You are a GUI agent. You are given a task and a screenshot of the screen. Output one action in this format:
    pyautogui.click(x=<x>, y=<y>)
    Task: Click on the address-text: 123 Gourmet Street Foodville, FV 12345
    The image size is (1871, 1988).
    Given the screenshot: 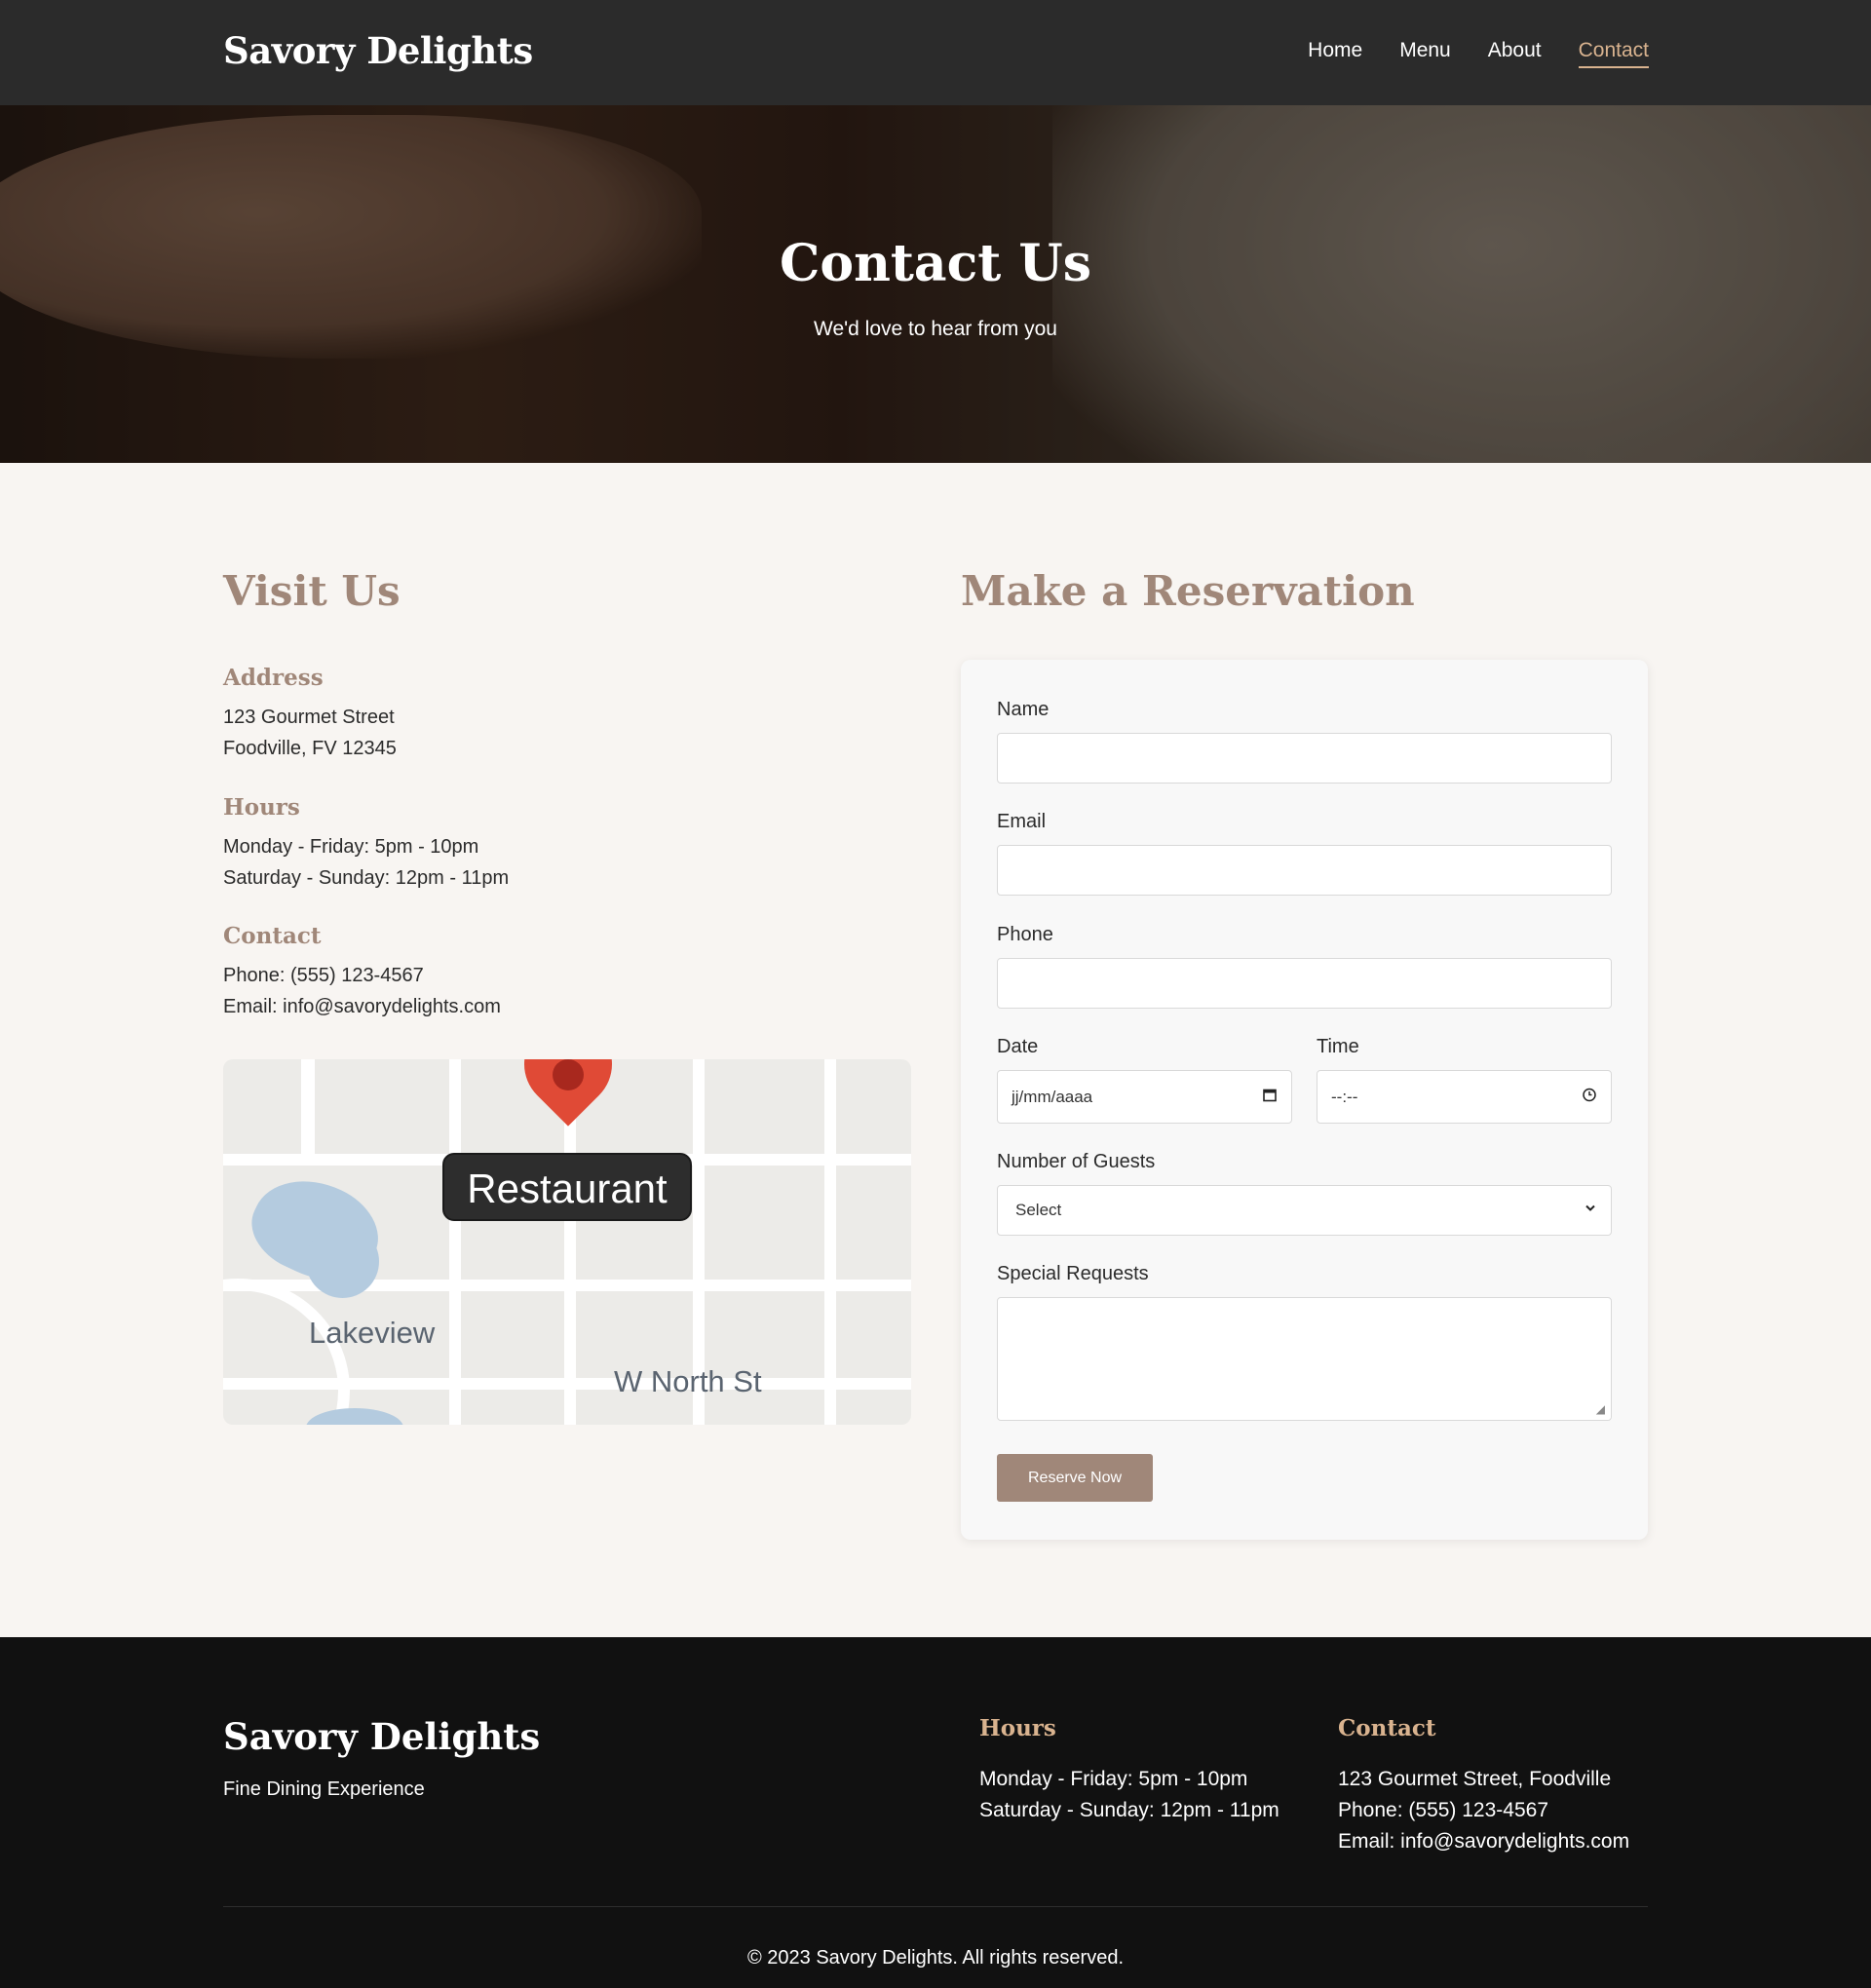 What is the action you would take?
    pyautogui.click(x=310, y=733)
    